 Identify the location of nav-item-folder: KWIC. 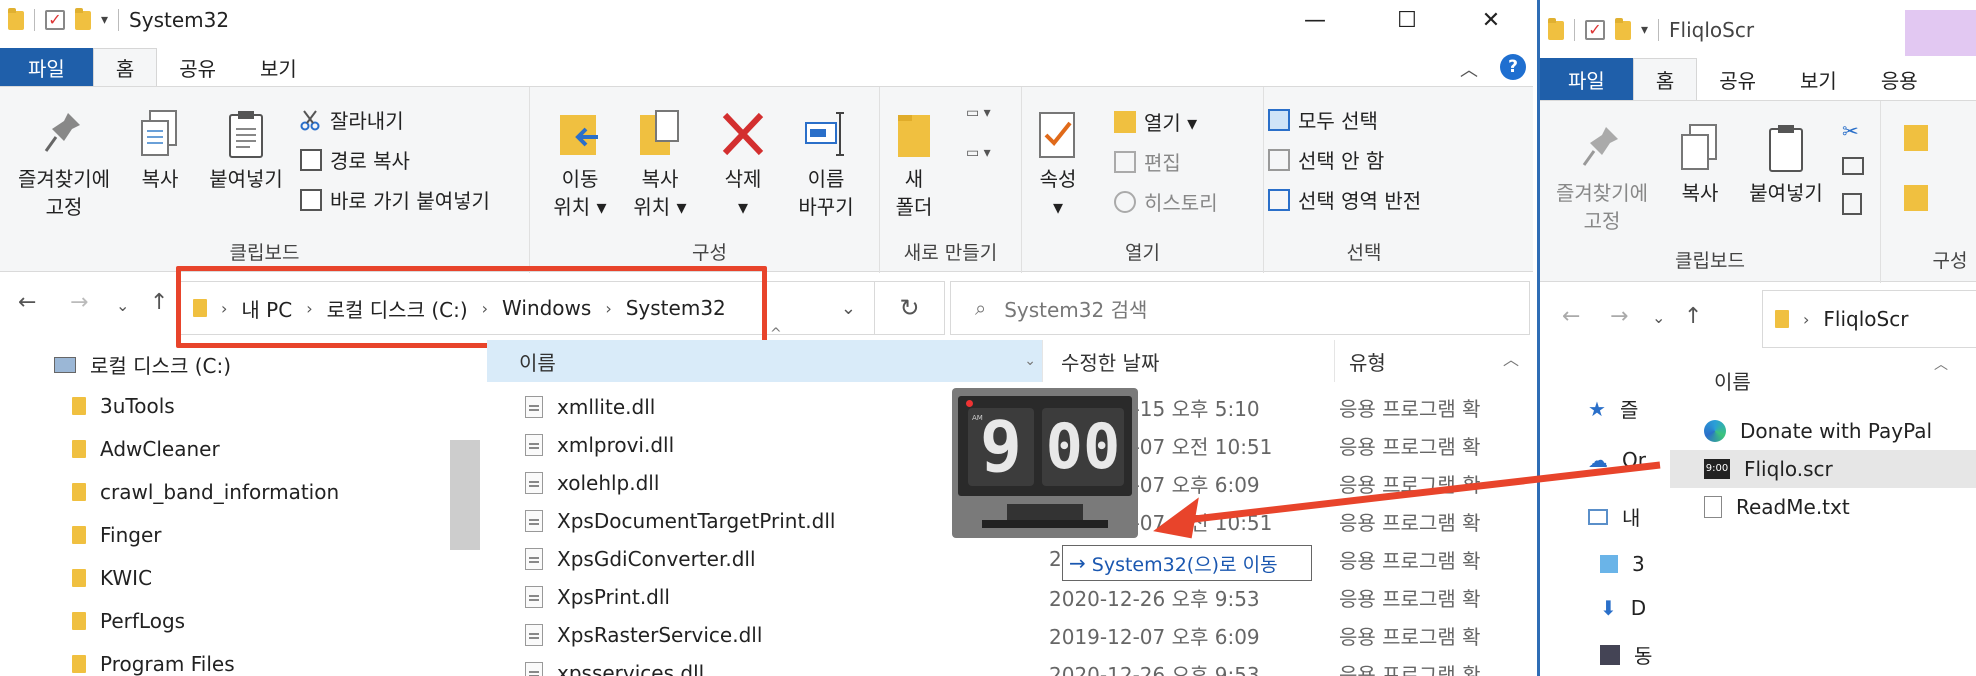
(112, 578).